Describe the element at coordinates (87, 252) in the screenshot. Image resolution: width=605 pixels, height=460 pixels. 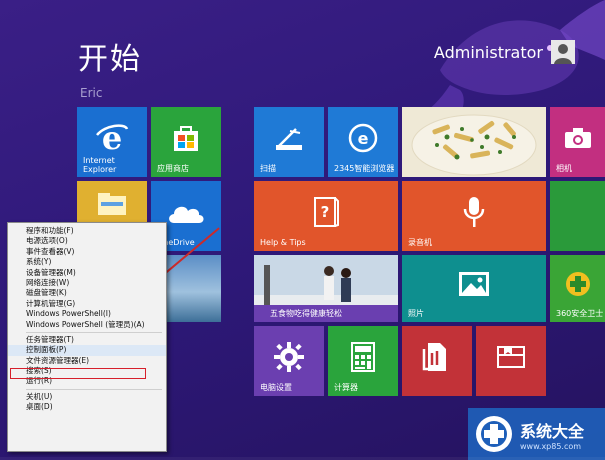
I see `menu-item-event-viewer: 事件查看器(V)` at that location.